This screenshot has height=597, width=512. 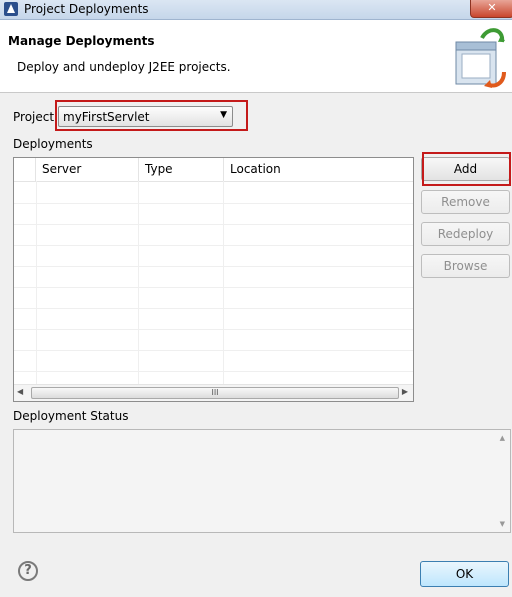 I want to click on project-highlight-box, so click(x=151, y=115).